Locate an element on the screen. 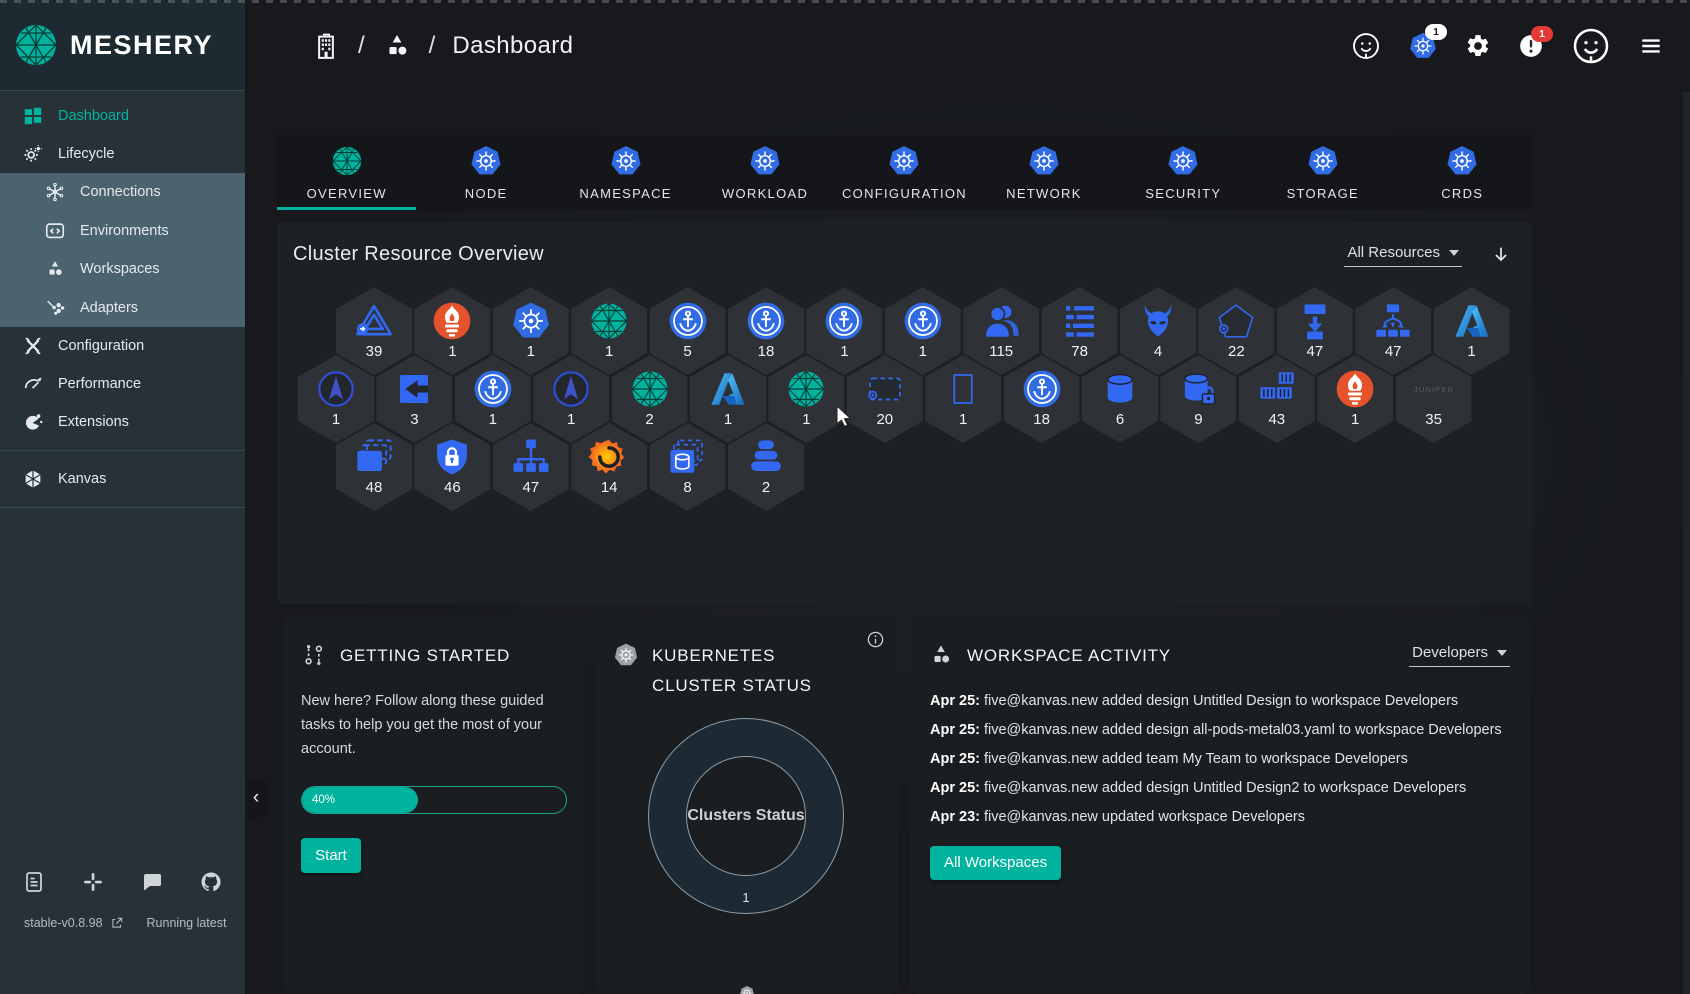 This screenshot has height=994, width=1690. settings-gear-icon is located at coordinates (1478, 46).